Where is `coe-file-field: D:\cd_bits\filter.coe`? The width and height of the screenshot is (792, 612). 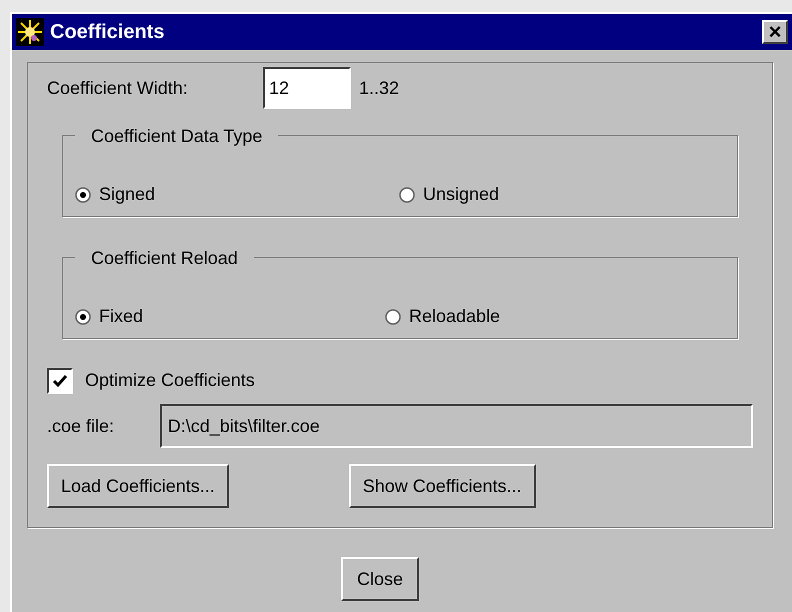
coe-file-field: D:\cd_bits\filter.coe is located at coordinates (456, 426).